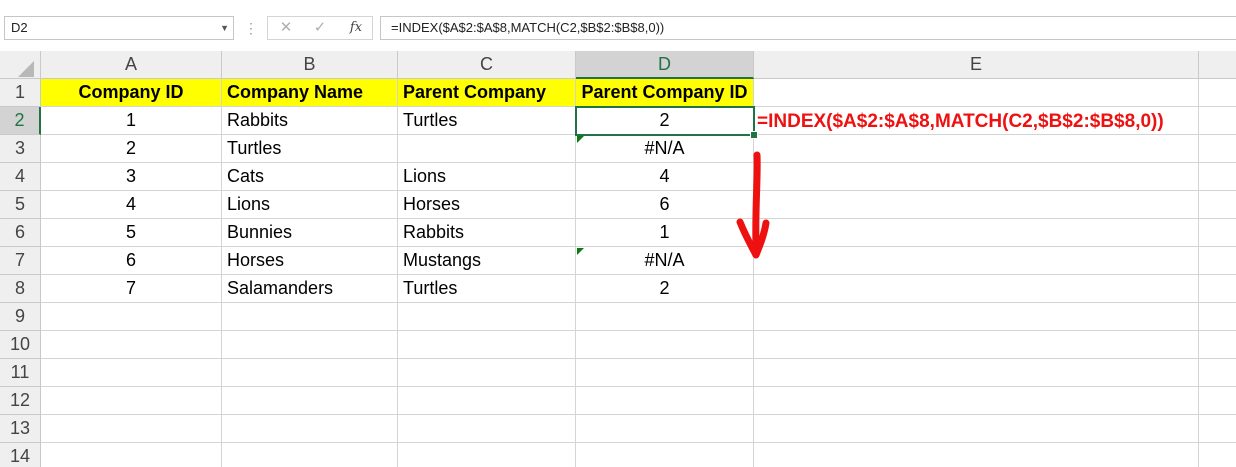 The width and height of the screenshot is (1236, 467). Describe the element at coordinates (665, 205) in the screenshot. I see `cell-d5: 6` at that location.